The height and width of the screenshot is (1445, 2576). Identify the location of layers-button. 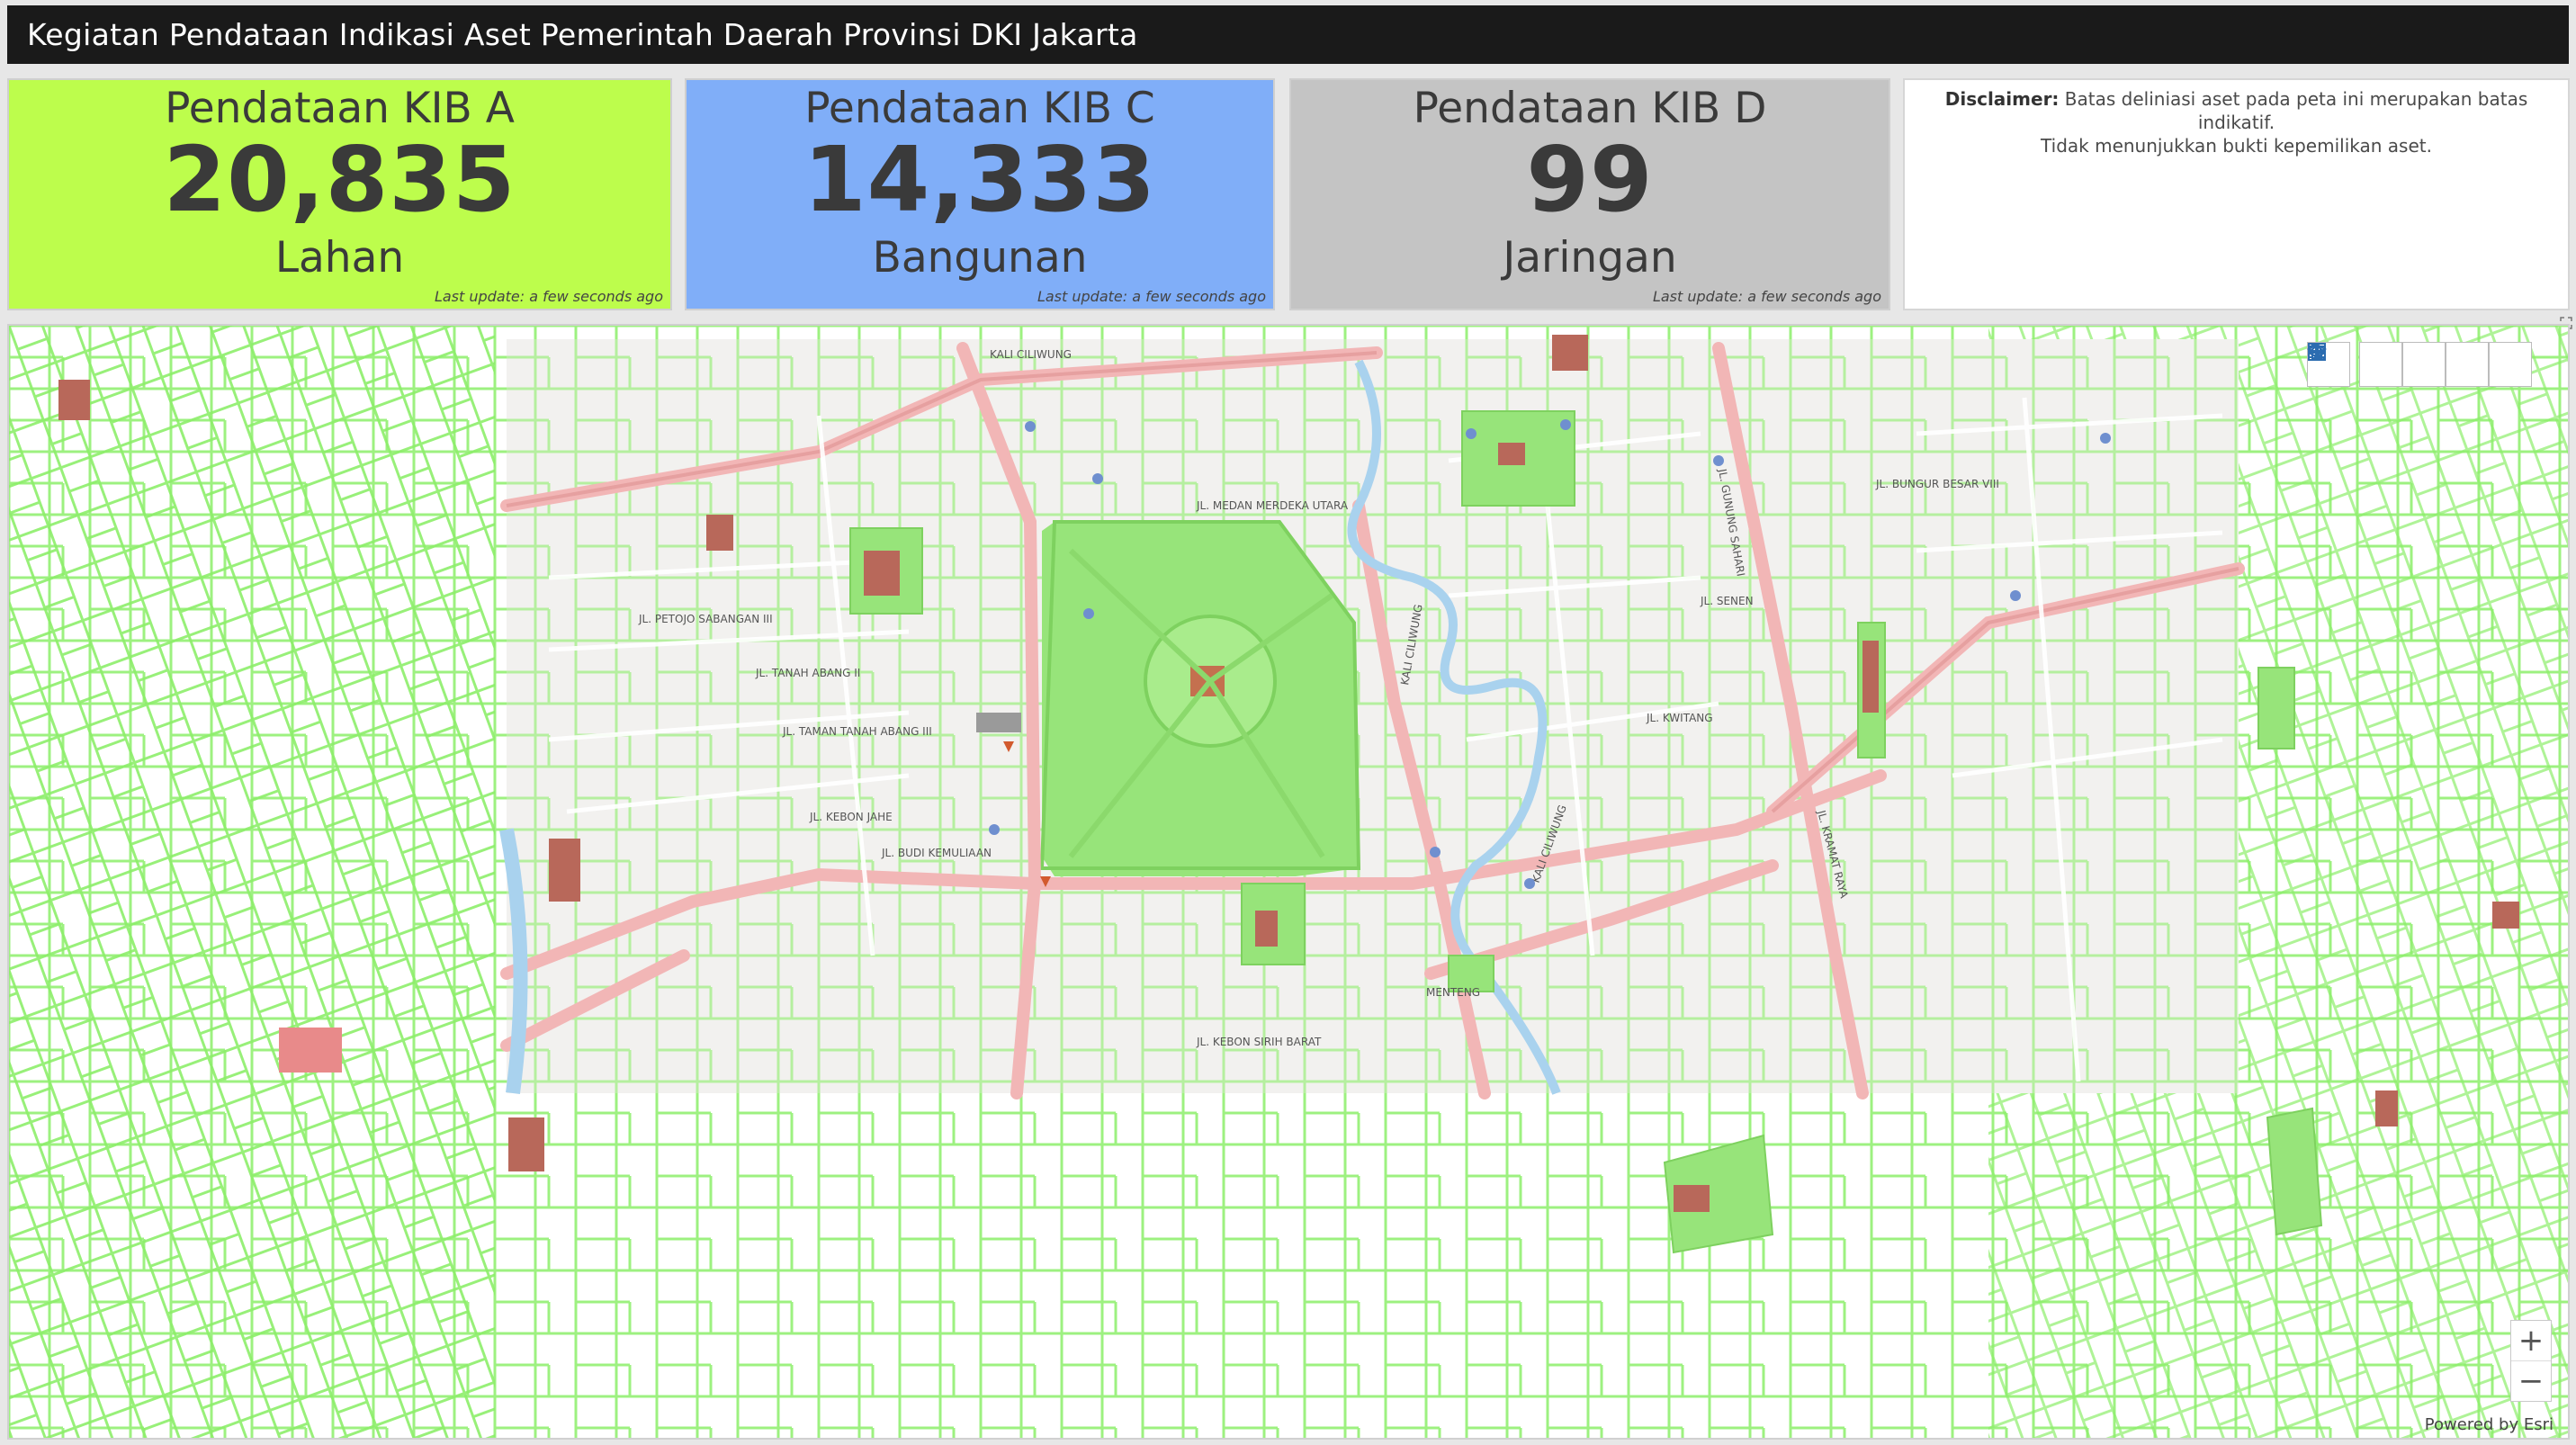
(2398, 364).